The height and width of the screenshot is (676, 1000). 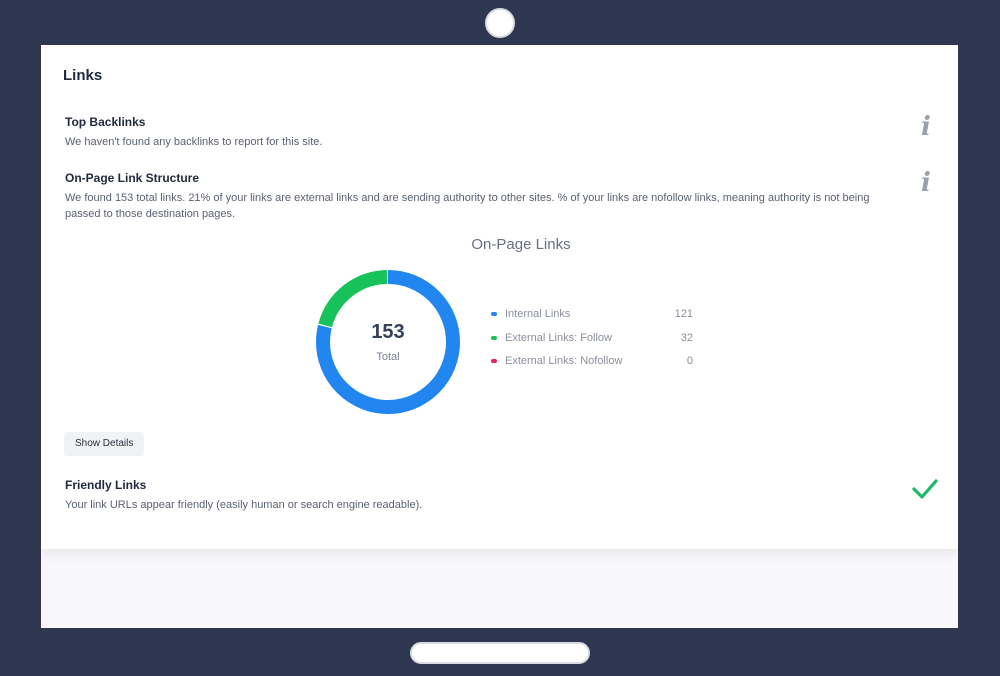 I want to click on legend-item-external-follow: External Links: Follow 32, so click(x=596, y=339).